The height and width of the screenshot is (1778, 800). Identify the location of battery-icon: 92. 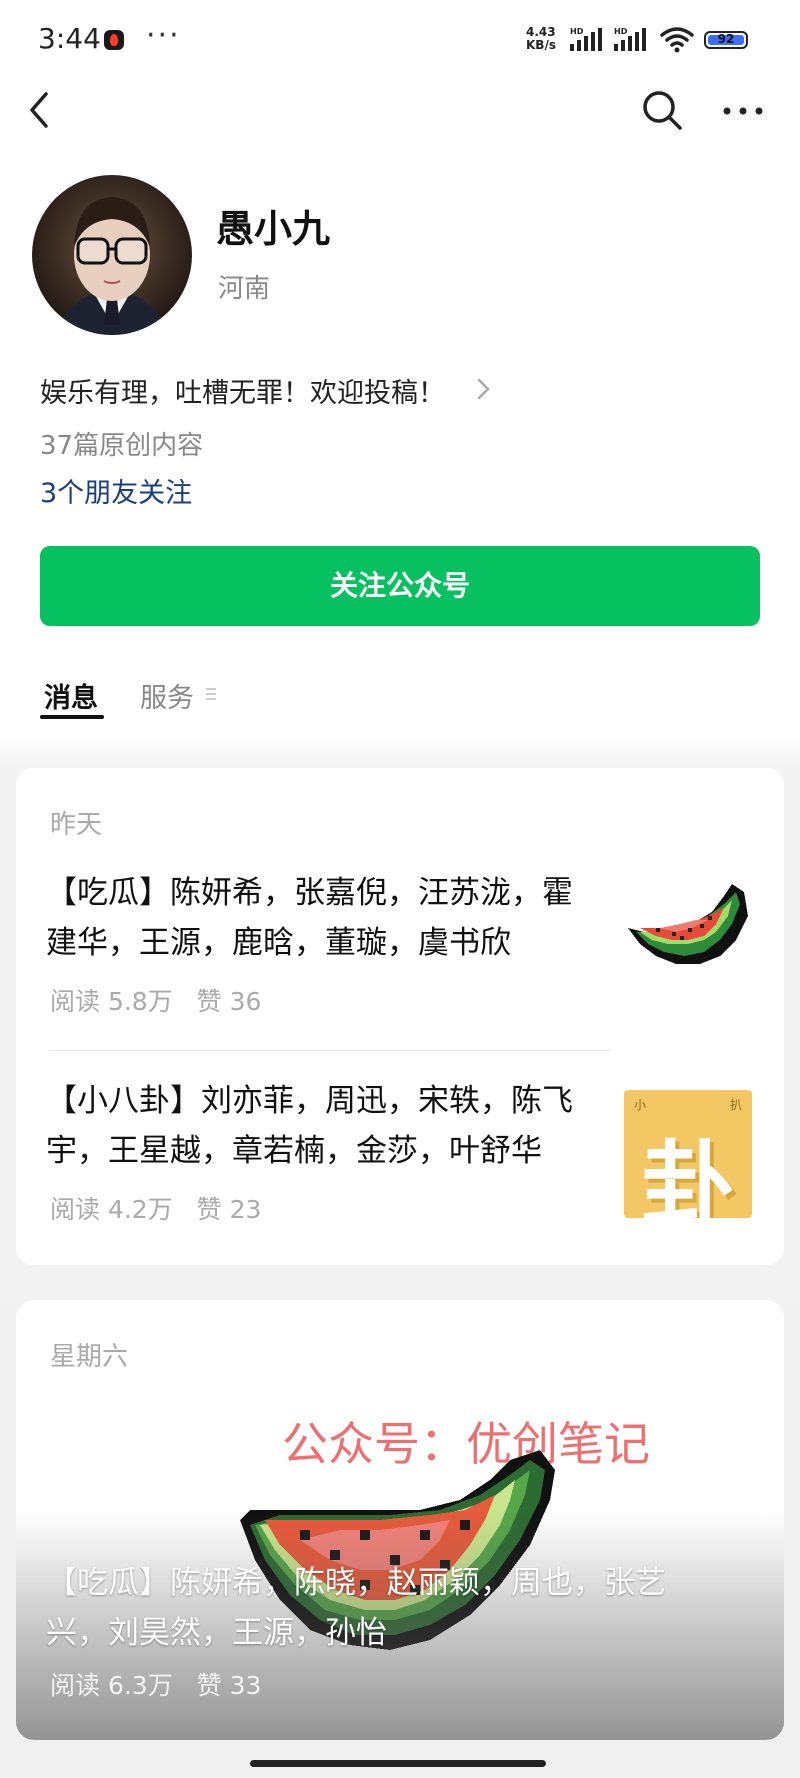
(726, 40).